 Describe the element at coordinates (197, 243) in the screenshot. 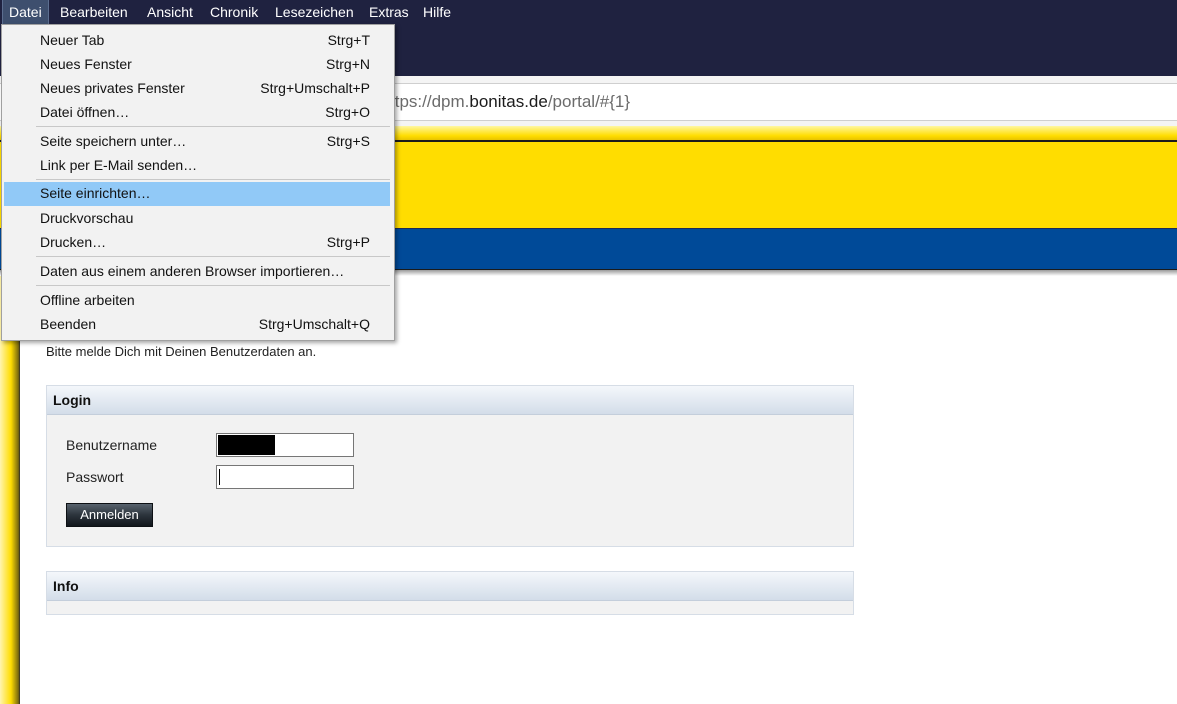

I see `menu-item-print: Drucken… Strg+P` at that location.